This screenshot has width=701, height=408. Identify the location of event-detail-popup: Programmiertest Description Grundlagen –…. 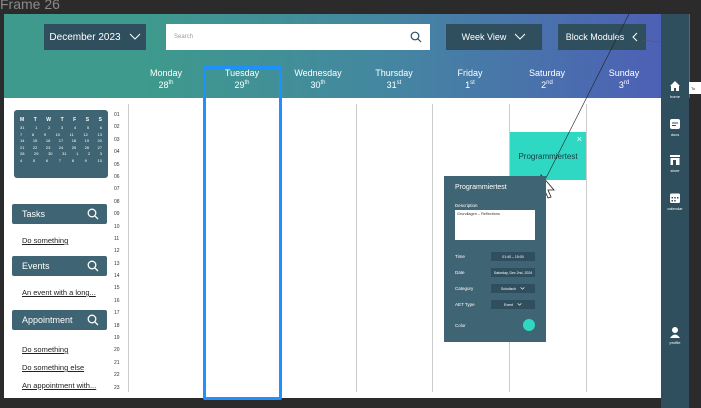
(495, 259).